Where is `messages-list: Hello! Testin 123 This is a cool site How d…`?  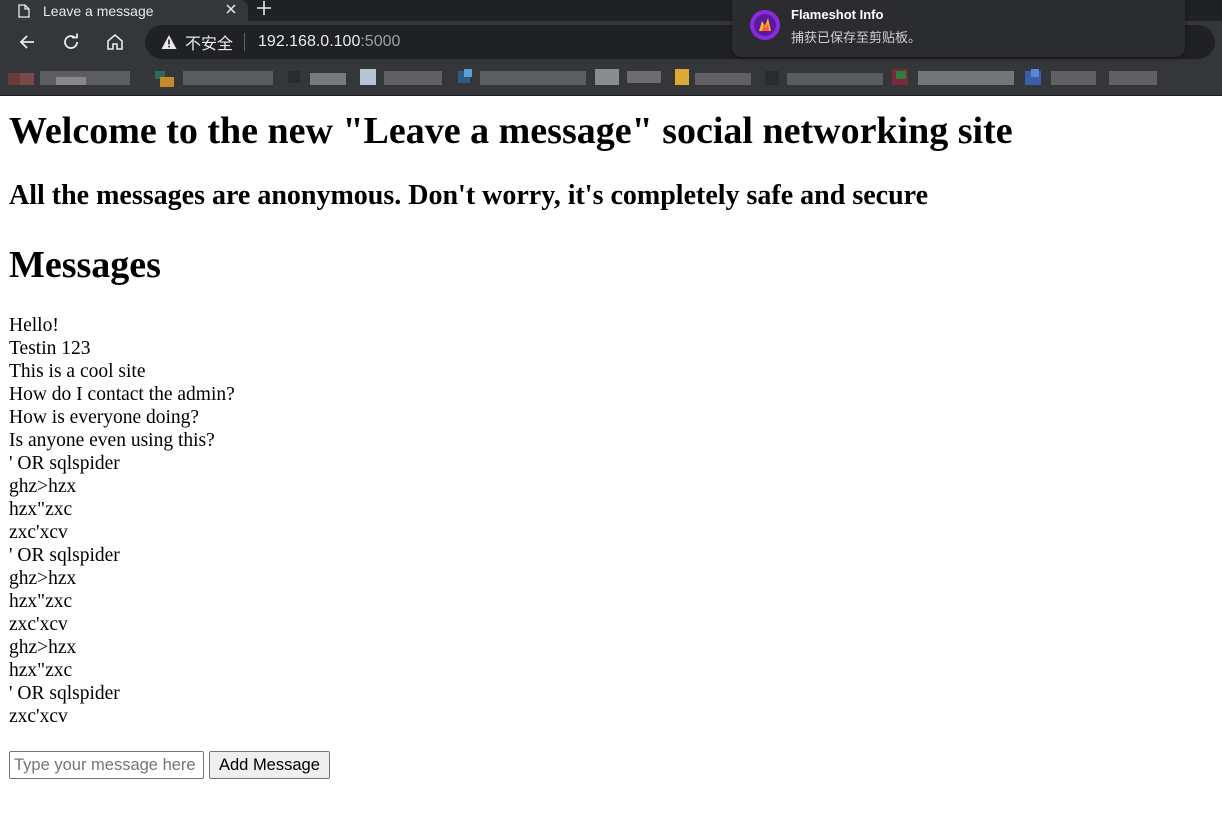 messages-list: Hello! Testin 123 This is a cool site How d… is located at coordinates (122, 521).